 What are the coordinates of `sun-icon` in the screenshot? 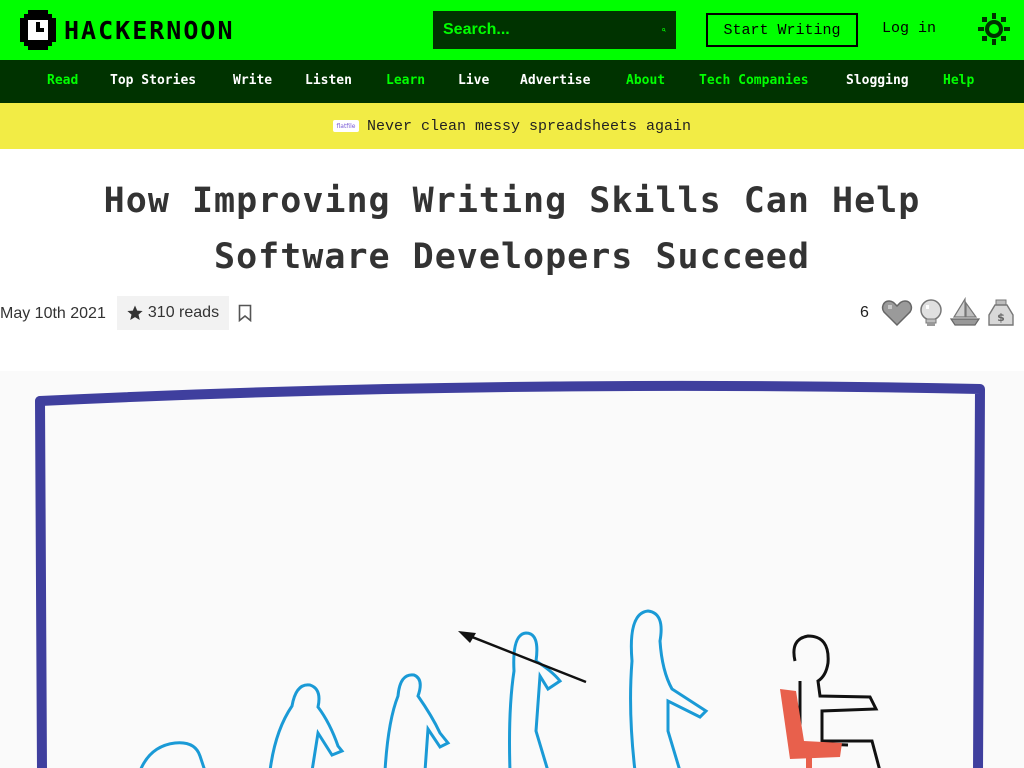 It's located at (994, 29).